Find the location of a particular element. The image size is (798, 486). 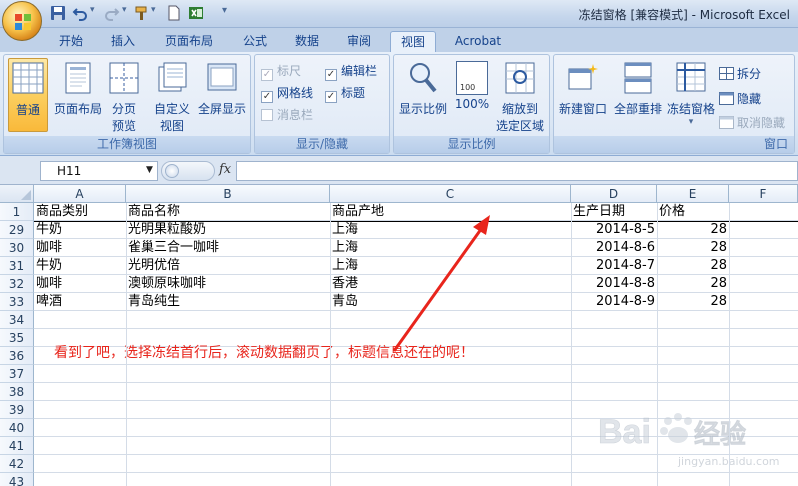

row-header: 42 is located at coordinates (17, 464).